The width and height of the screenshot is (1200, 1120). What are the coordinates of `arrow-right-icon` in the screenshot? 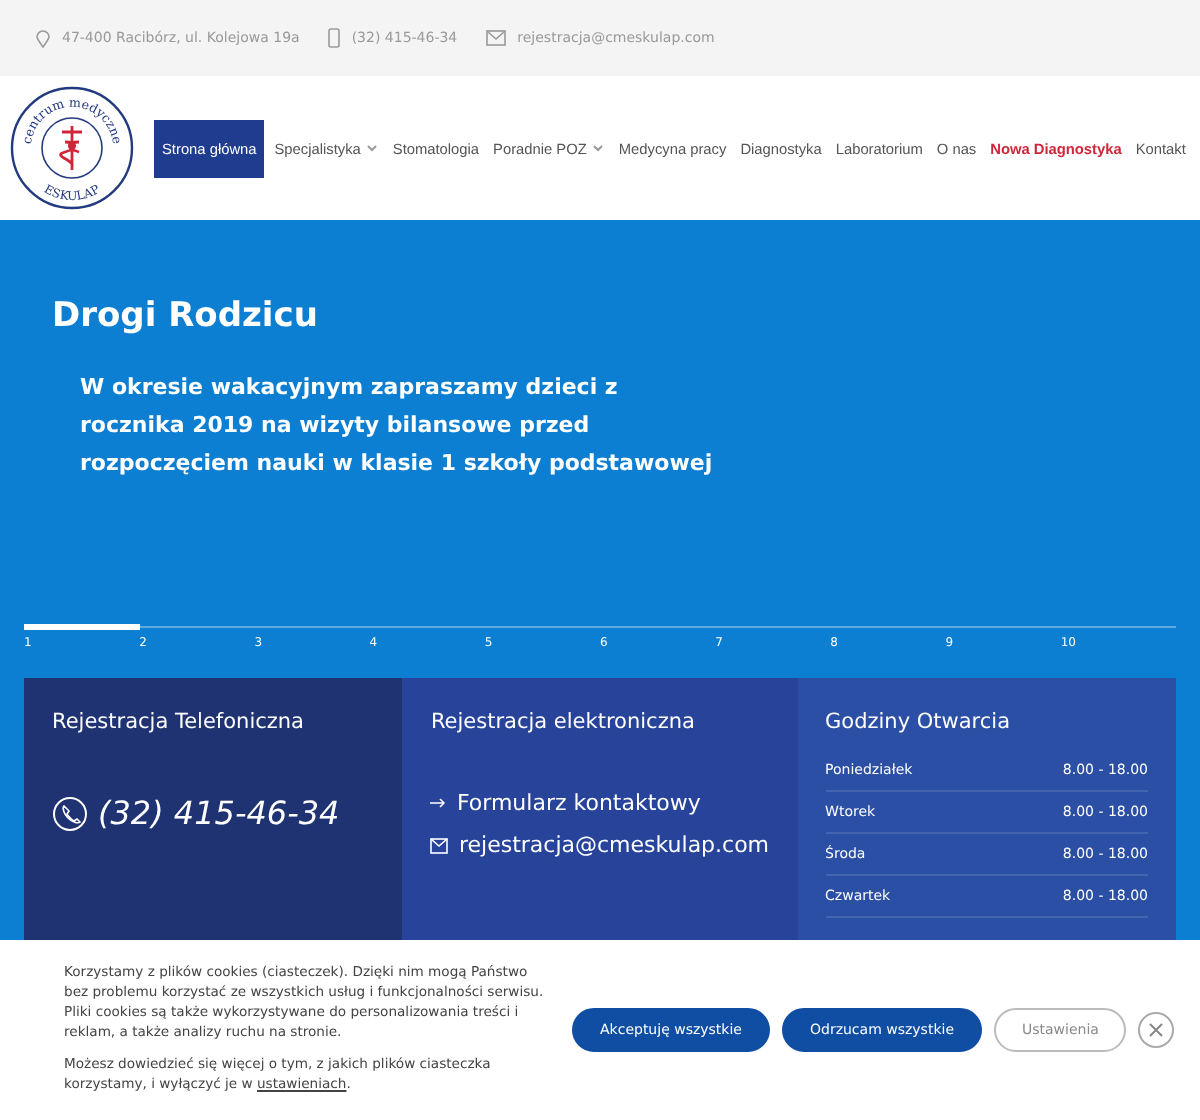 It's located at (438, 803).